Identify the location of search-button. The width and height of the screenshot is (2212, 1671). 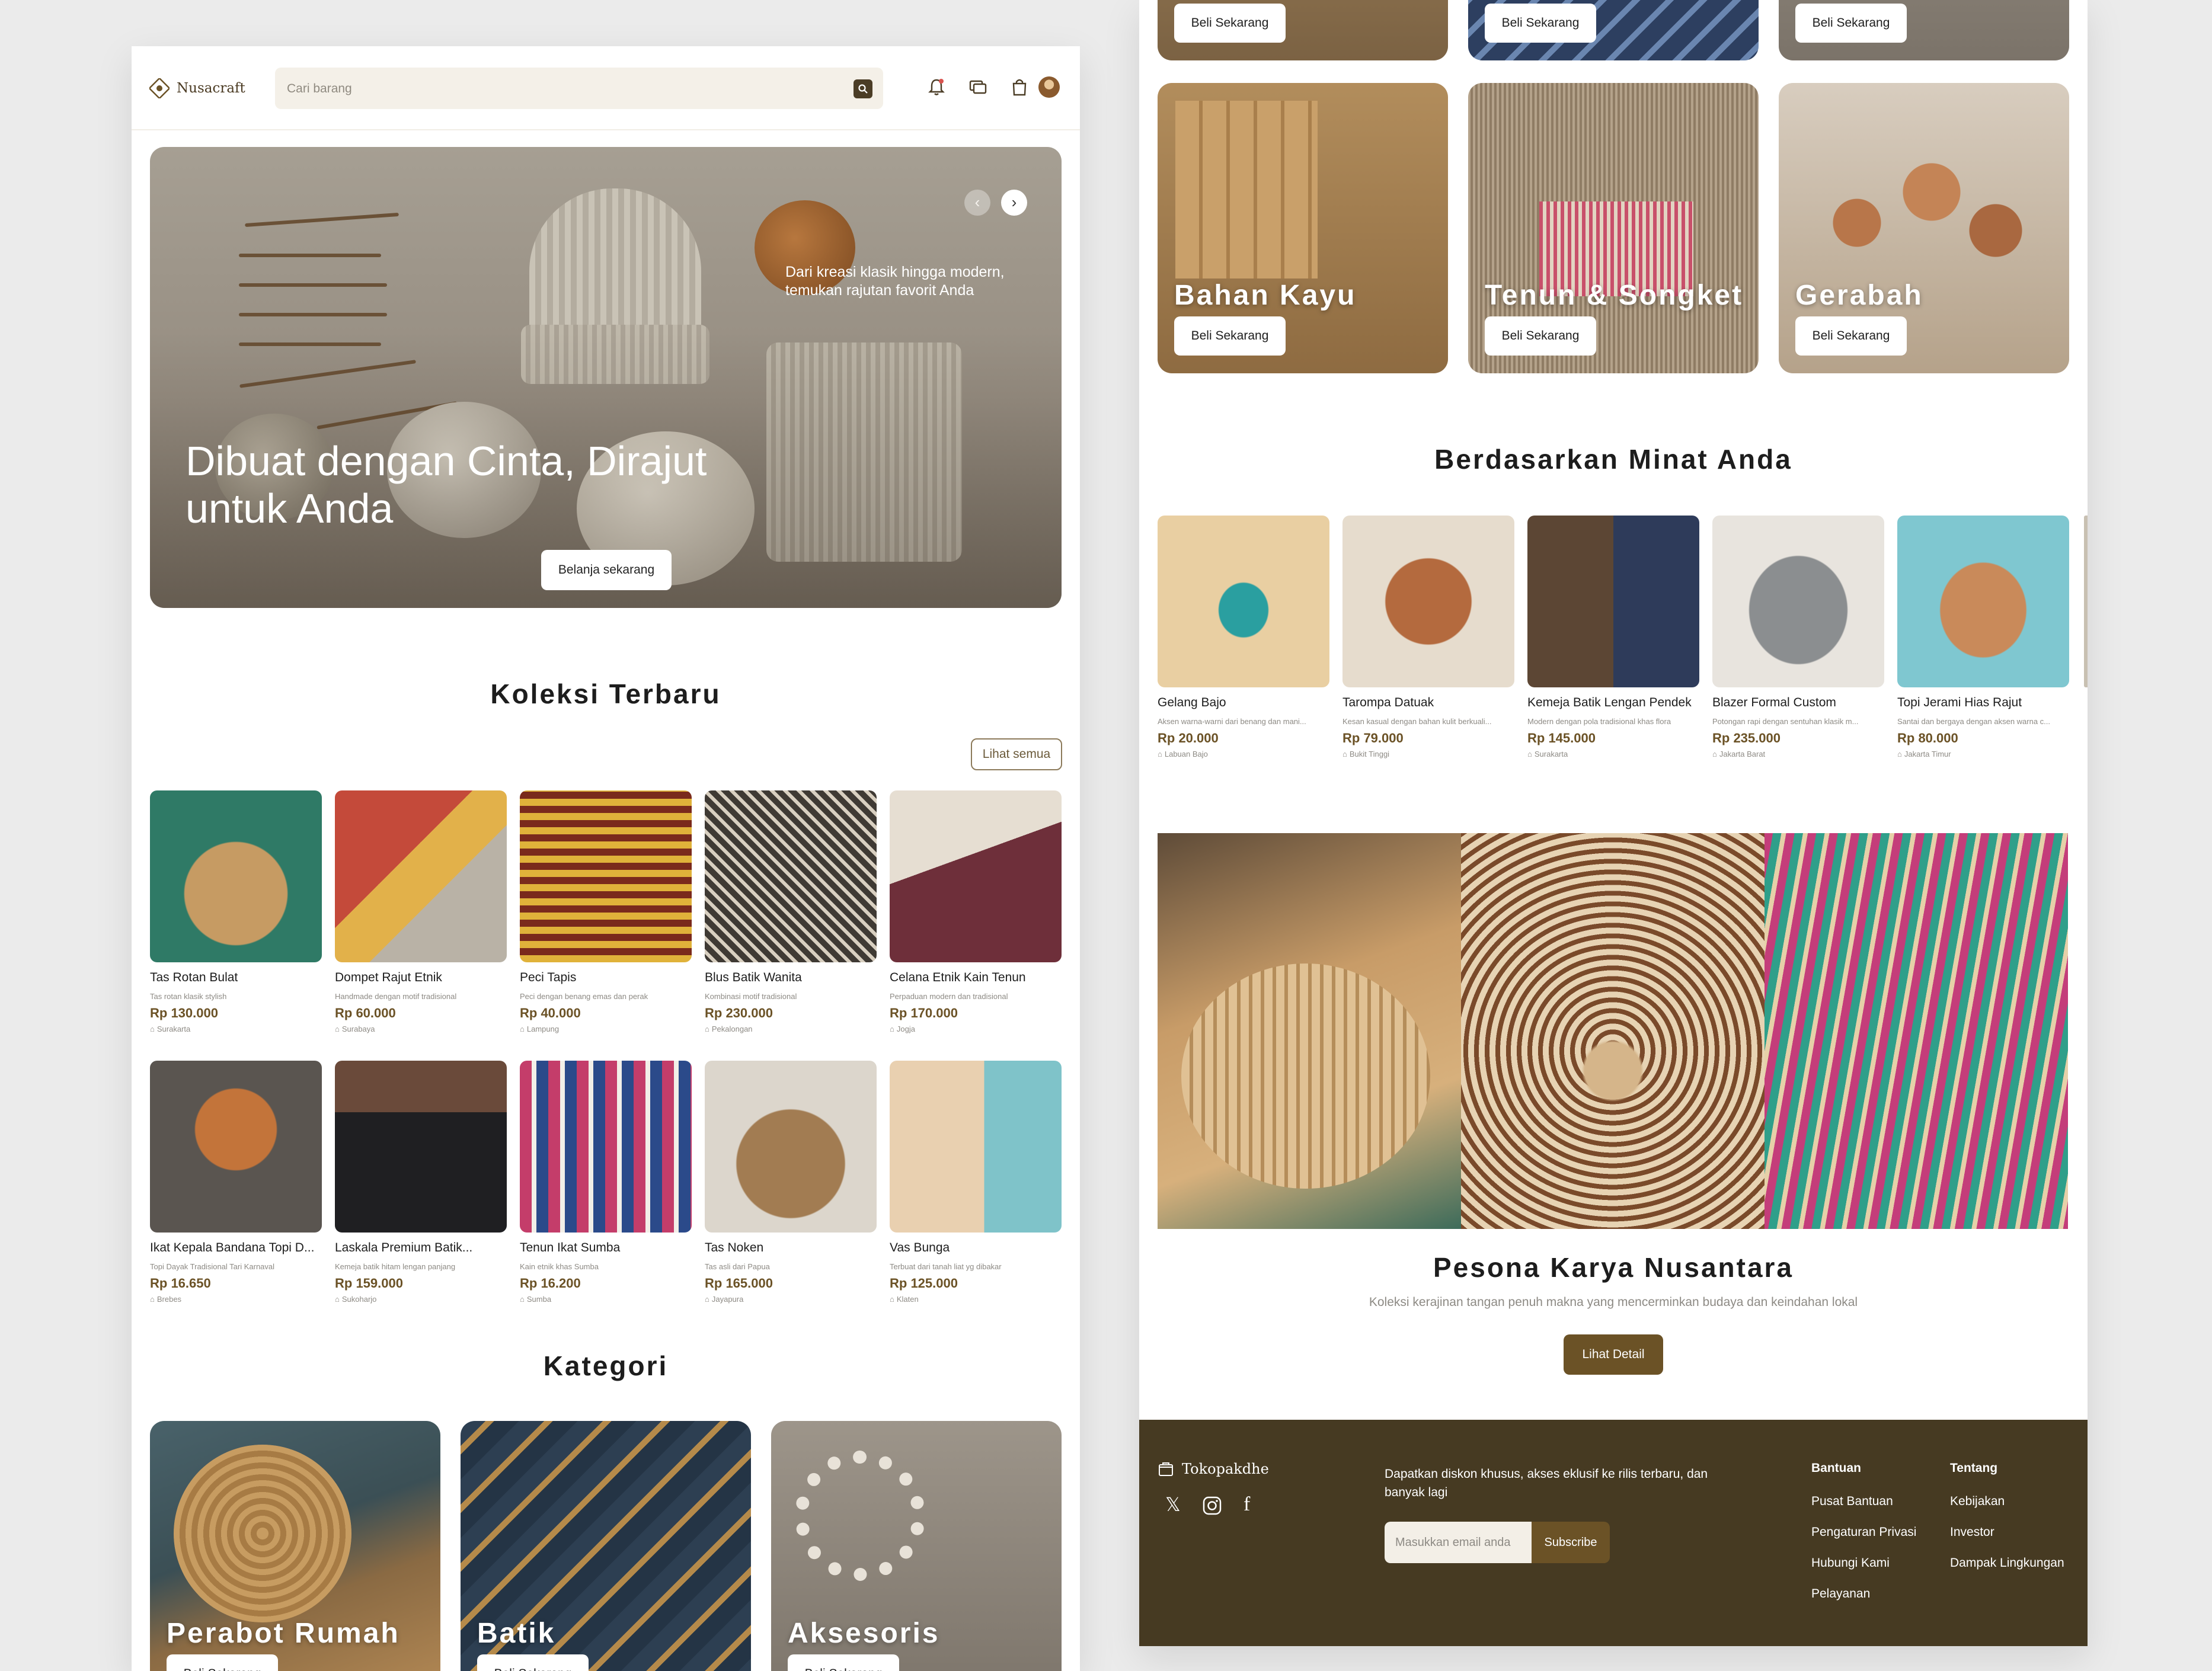
(863, 88).